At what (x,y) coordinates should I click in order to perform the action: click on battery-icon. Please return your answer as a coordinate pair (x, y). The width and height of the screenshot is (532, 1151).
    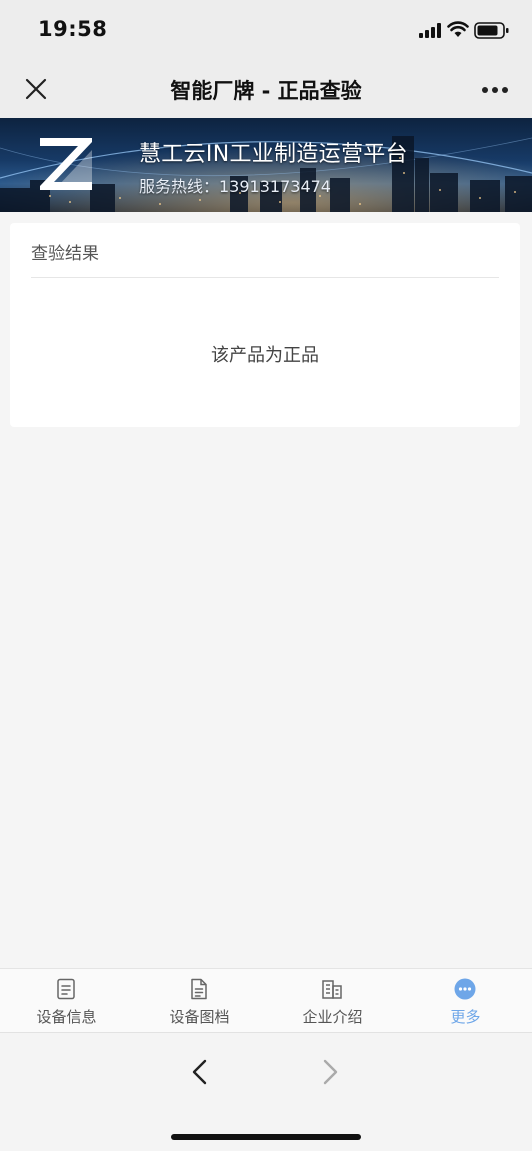
    Looking at the image, I should click on (491, 30).